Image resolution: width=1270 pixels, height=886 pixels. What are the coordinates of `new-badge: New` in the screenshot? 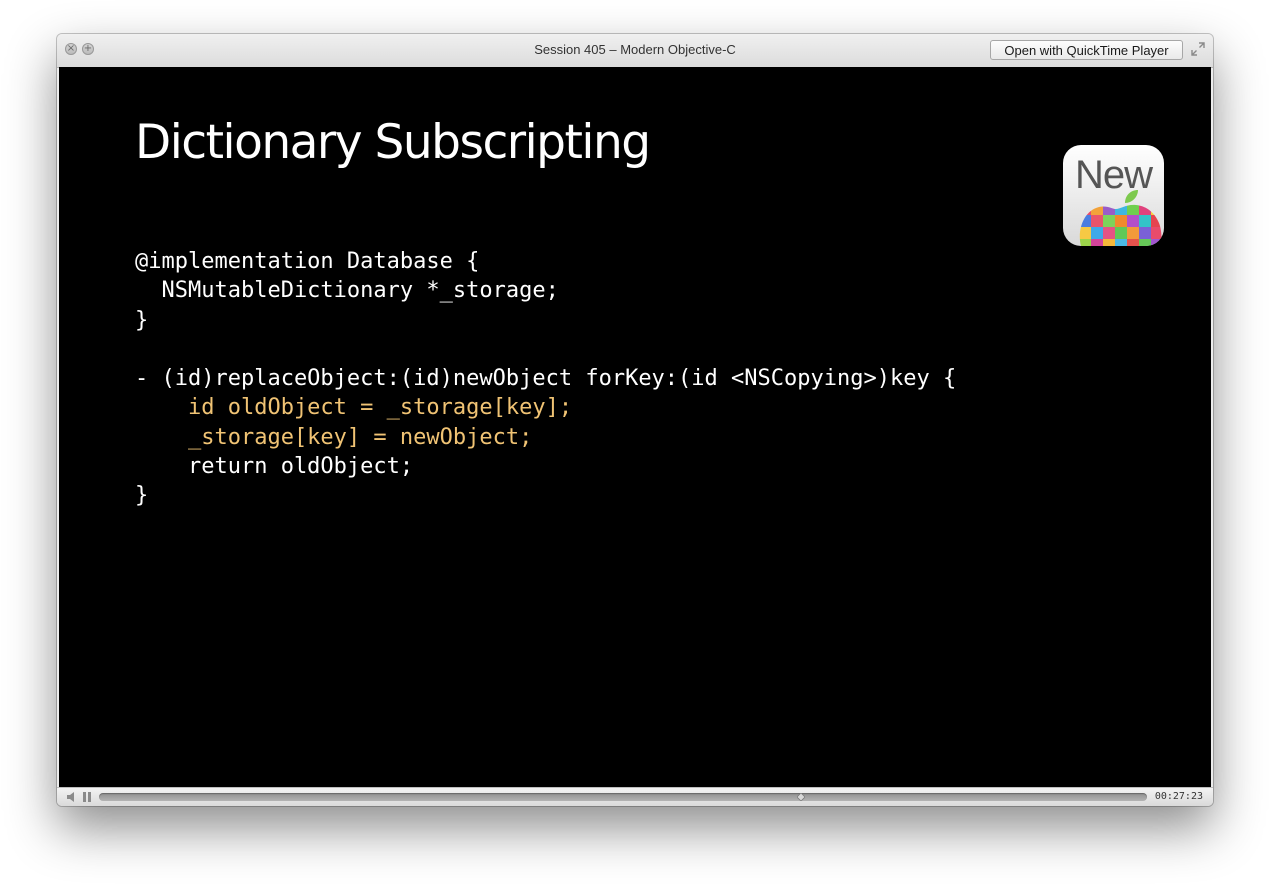 It's located at (1113, 195).